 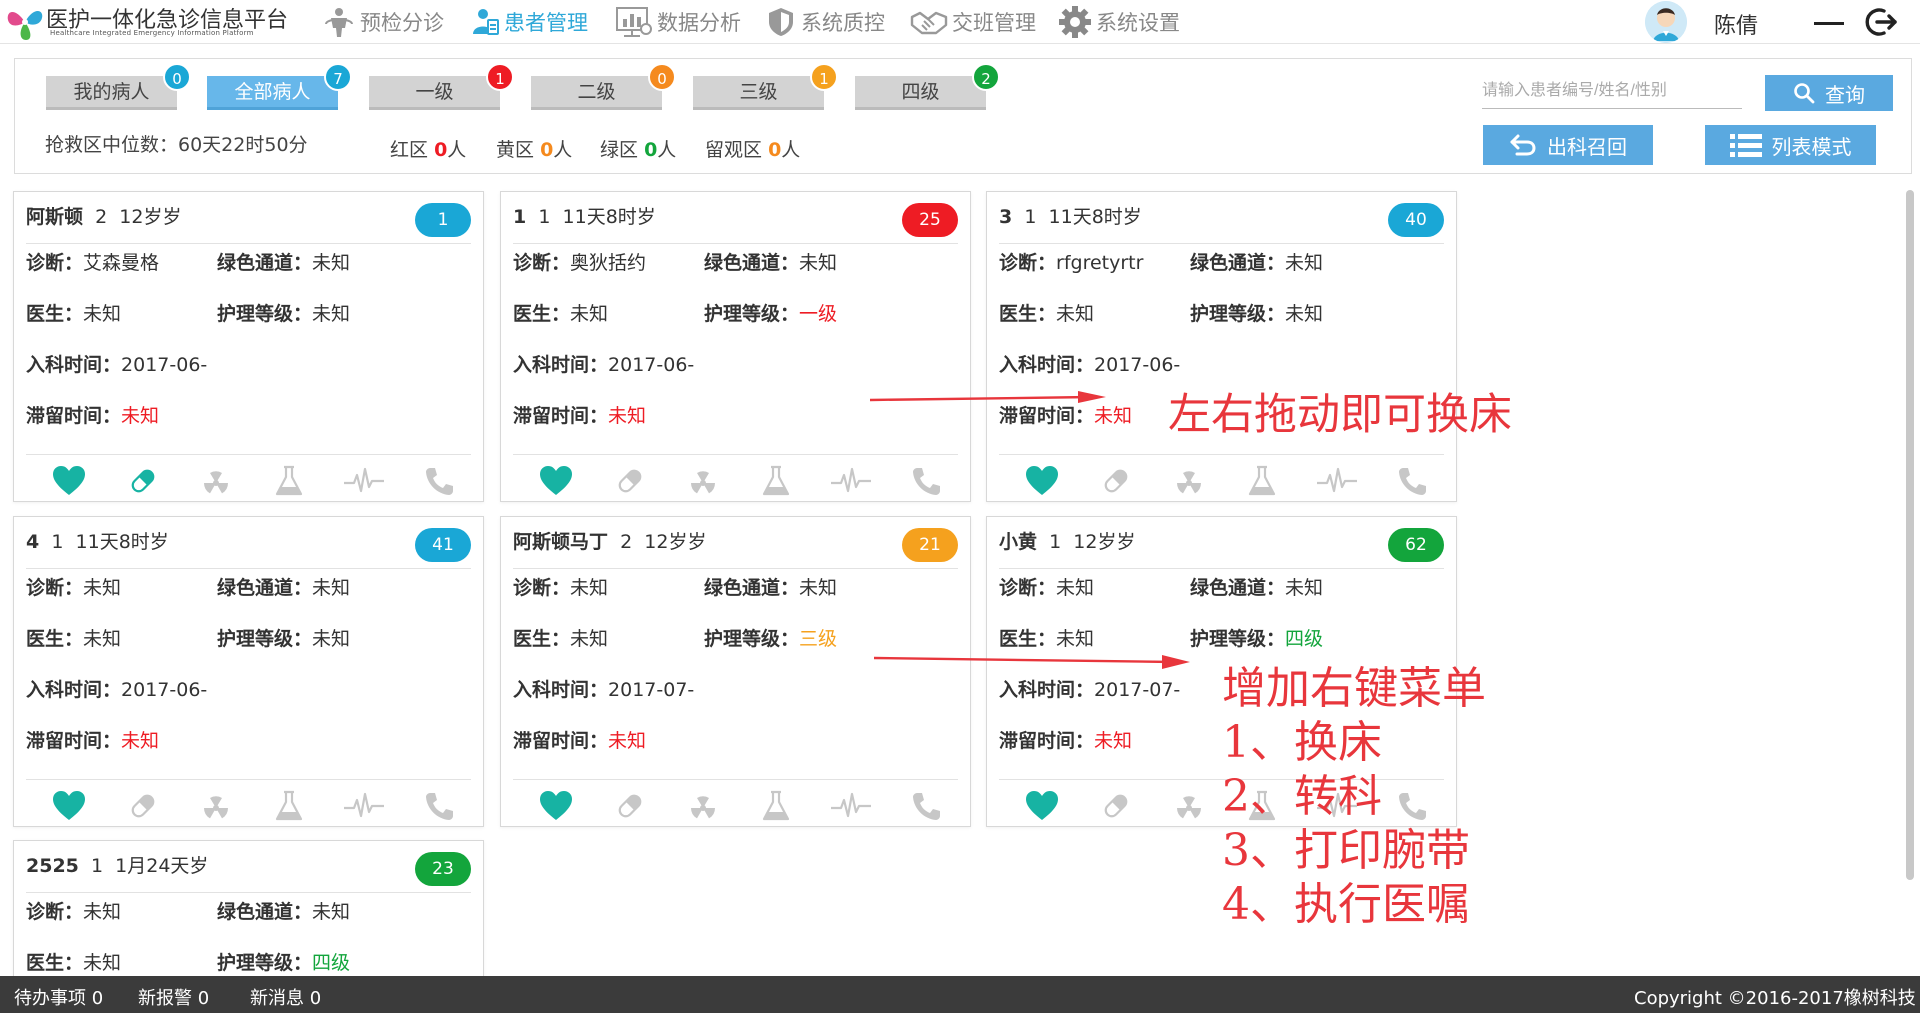 What do you see at coordinates (929, 23) in the screenshot?
I see `handshake-icon` at bounding box center [929, 23].